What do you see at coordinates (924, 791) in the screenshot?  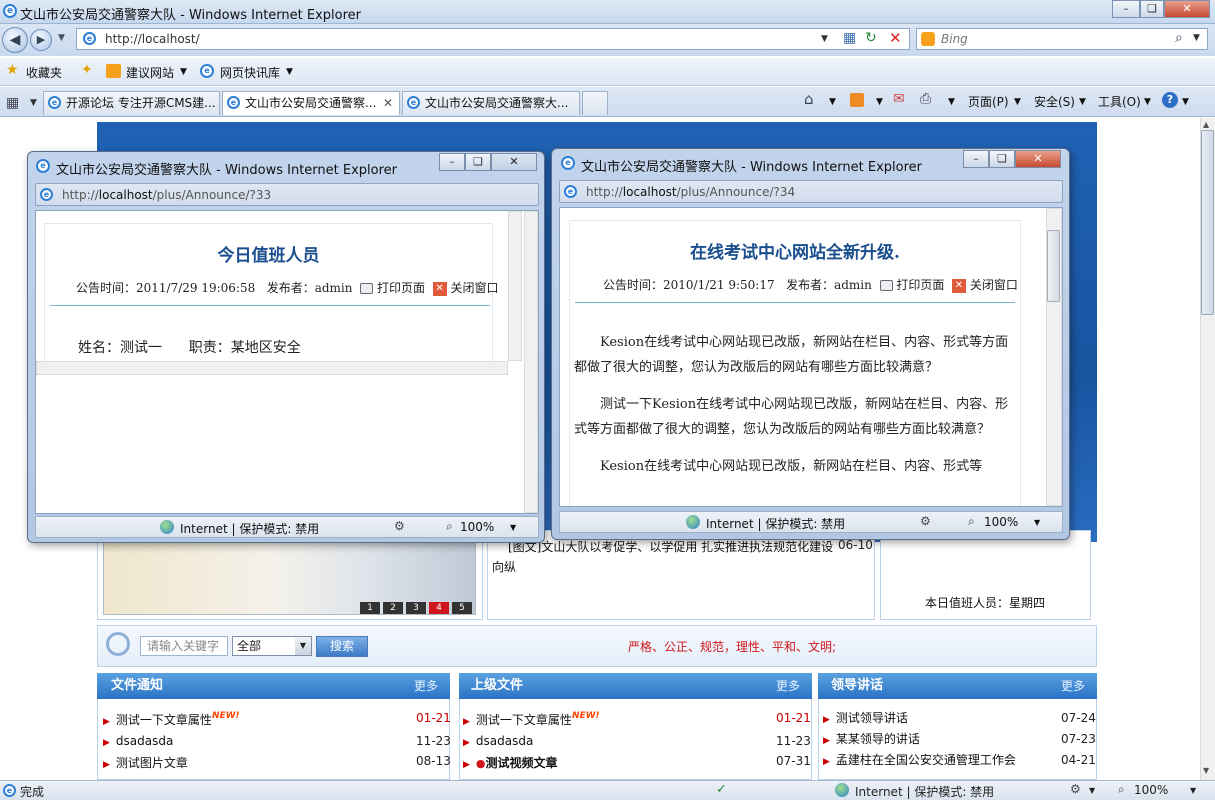 I see `security-zone-text: Internet | 保护模式: 禁用` at bounding box center [924, 791].